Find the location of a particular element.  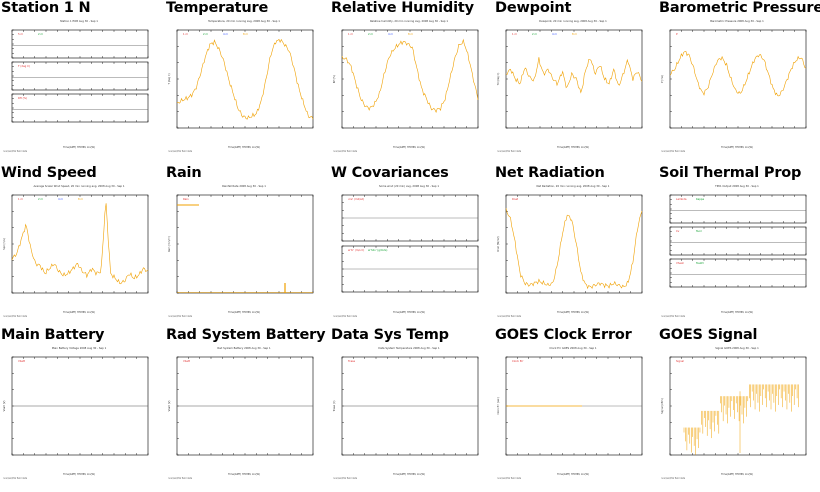

legend-entry: w'h2o' (g/m2s) is located at coordinates (377, 250).